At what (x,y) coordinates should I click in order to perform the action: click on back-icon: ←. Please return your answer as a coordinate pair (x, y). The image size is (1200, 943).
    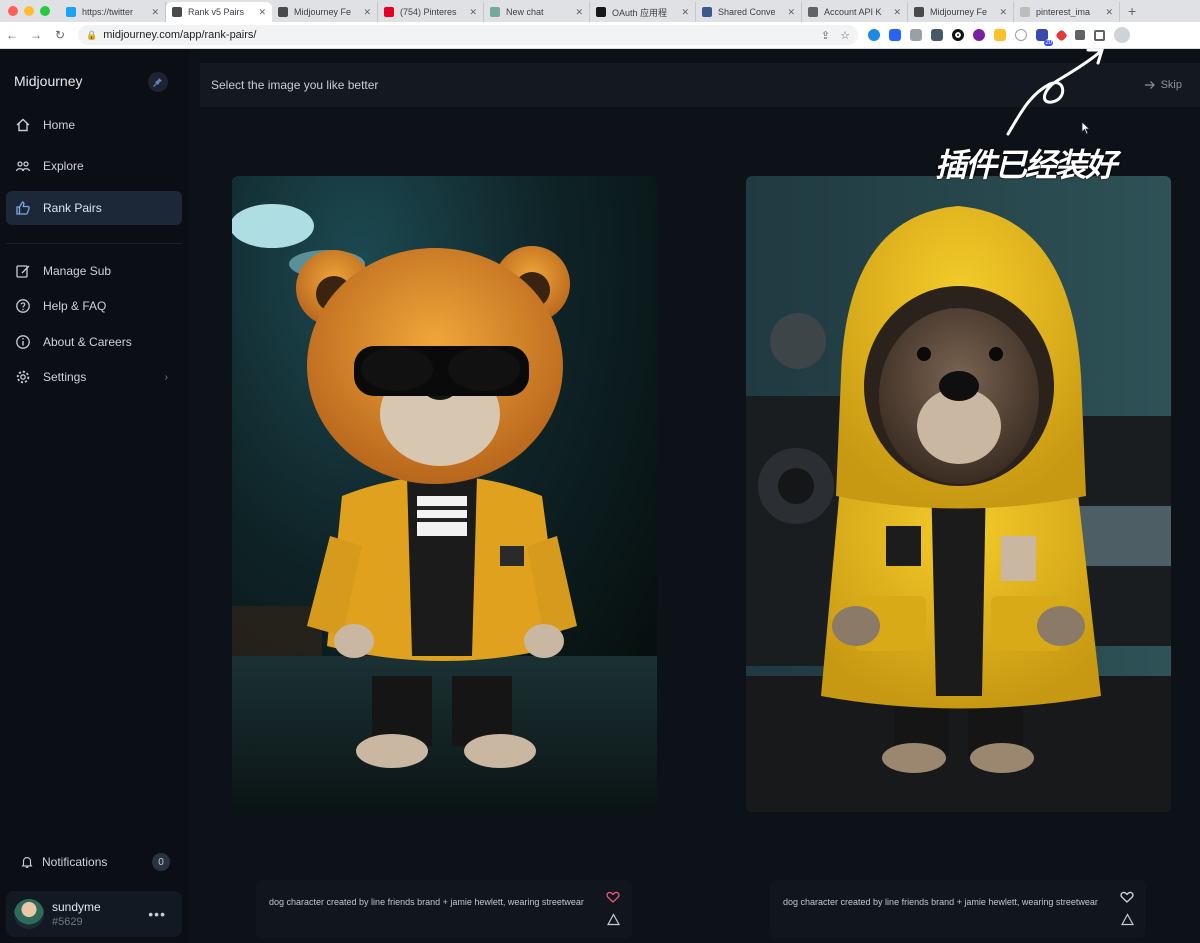
    Looking at the image, I should click on (12, 35).